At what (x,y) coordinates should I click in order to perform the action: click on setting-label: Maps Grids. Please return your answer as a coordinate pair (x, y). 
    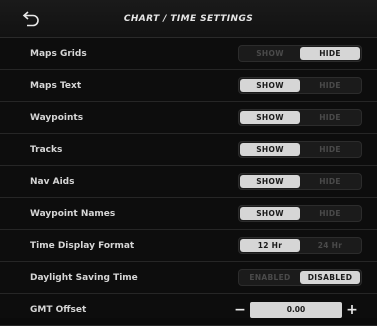
    Looking at the image, I should click on (58, 53).